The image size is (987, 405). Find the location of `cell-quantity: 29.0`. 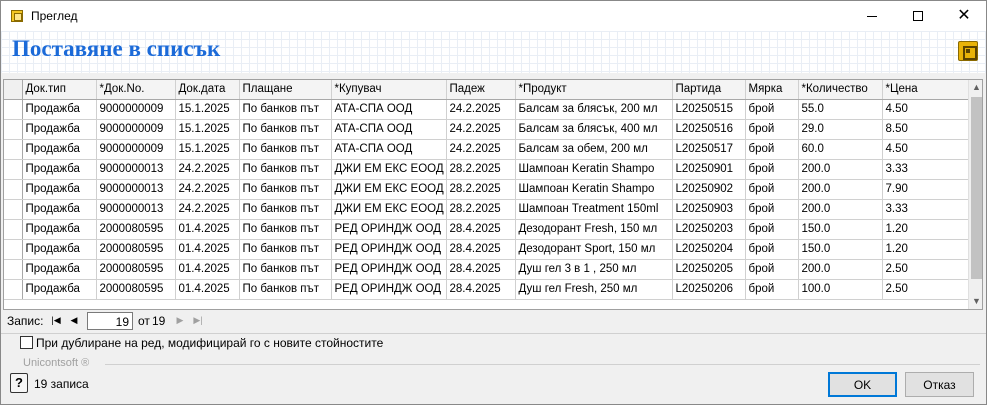

cell-quantity: 29.0 is located at coordinates (840, 129).